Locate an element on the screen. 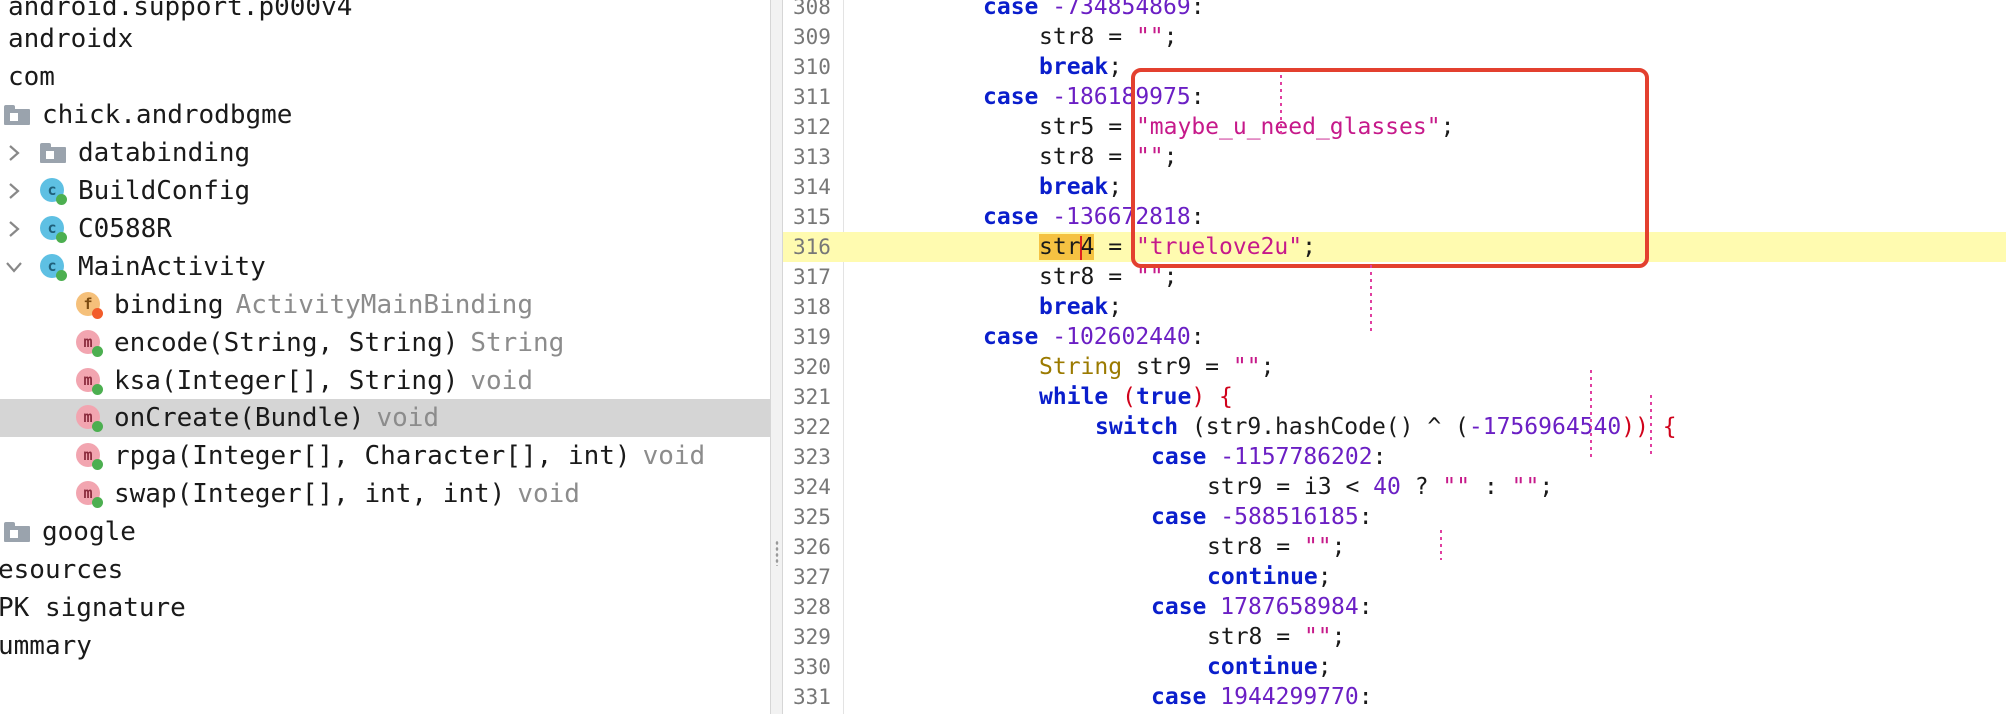  line-number: 324 is located at coordinates (812, 487).